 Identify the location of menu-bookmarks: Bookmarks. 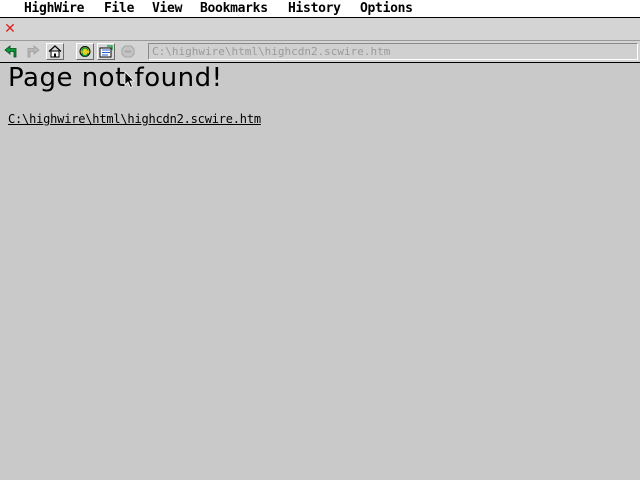
(234, 8).